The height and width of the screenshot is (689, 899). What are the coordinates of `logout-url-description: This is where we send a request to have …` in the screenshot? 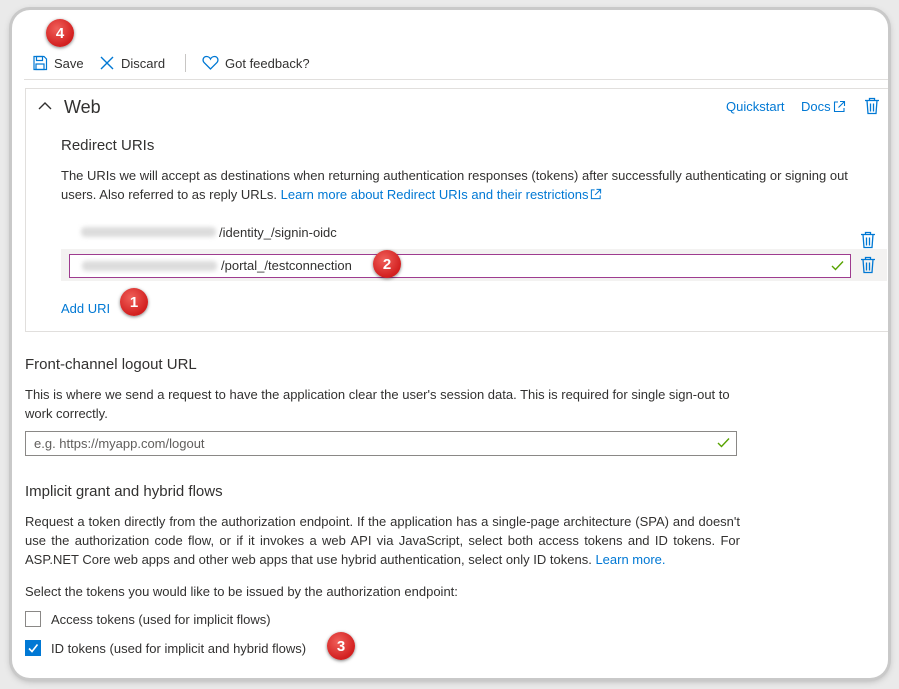 It's located at (377, 404).